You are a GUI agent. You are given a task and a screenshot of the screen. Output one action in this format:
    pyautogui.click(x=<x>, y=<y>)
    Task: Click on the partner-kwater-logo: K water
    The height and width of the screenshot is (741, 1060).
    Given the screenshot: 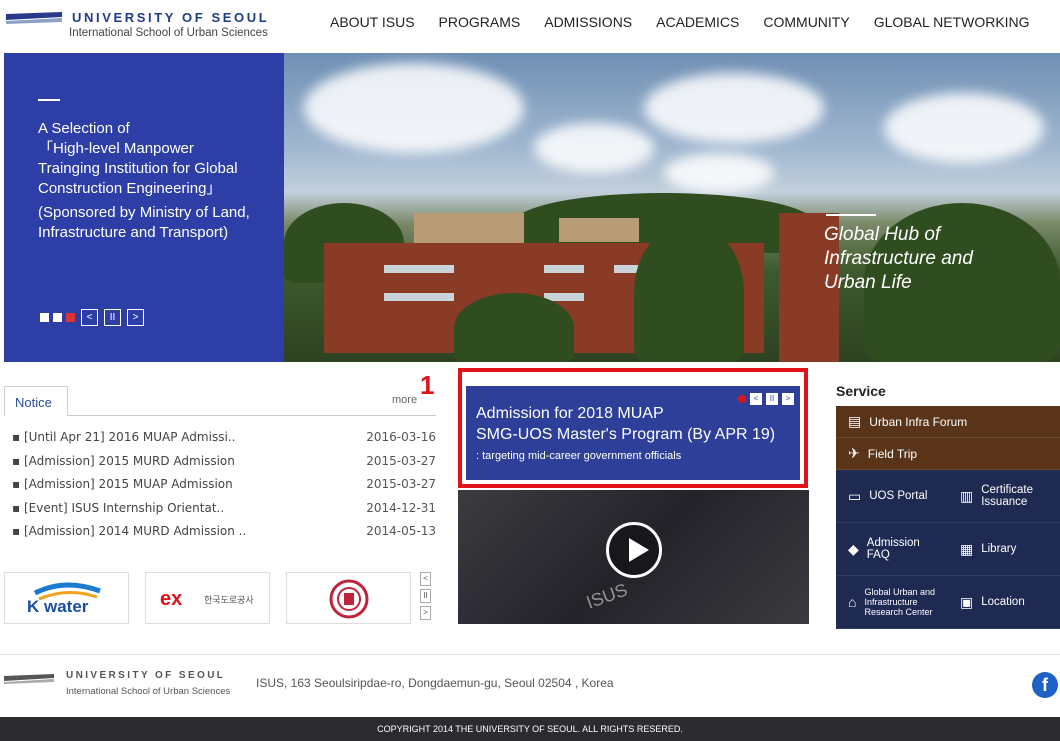 What is the action you would take?
    pyautogui.click(x=66, y=598)
    